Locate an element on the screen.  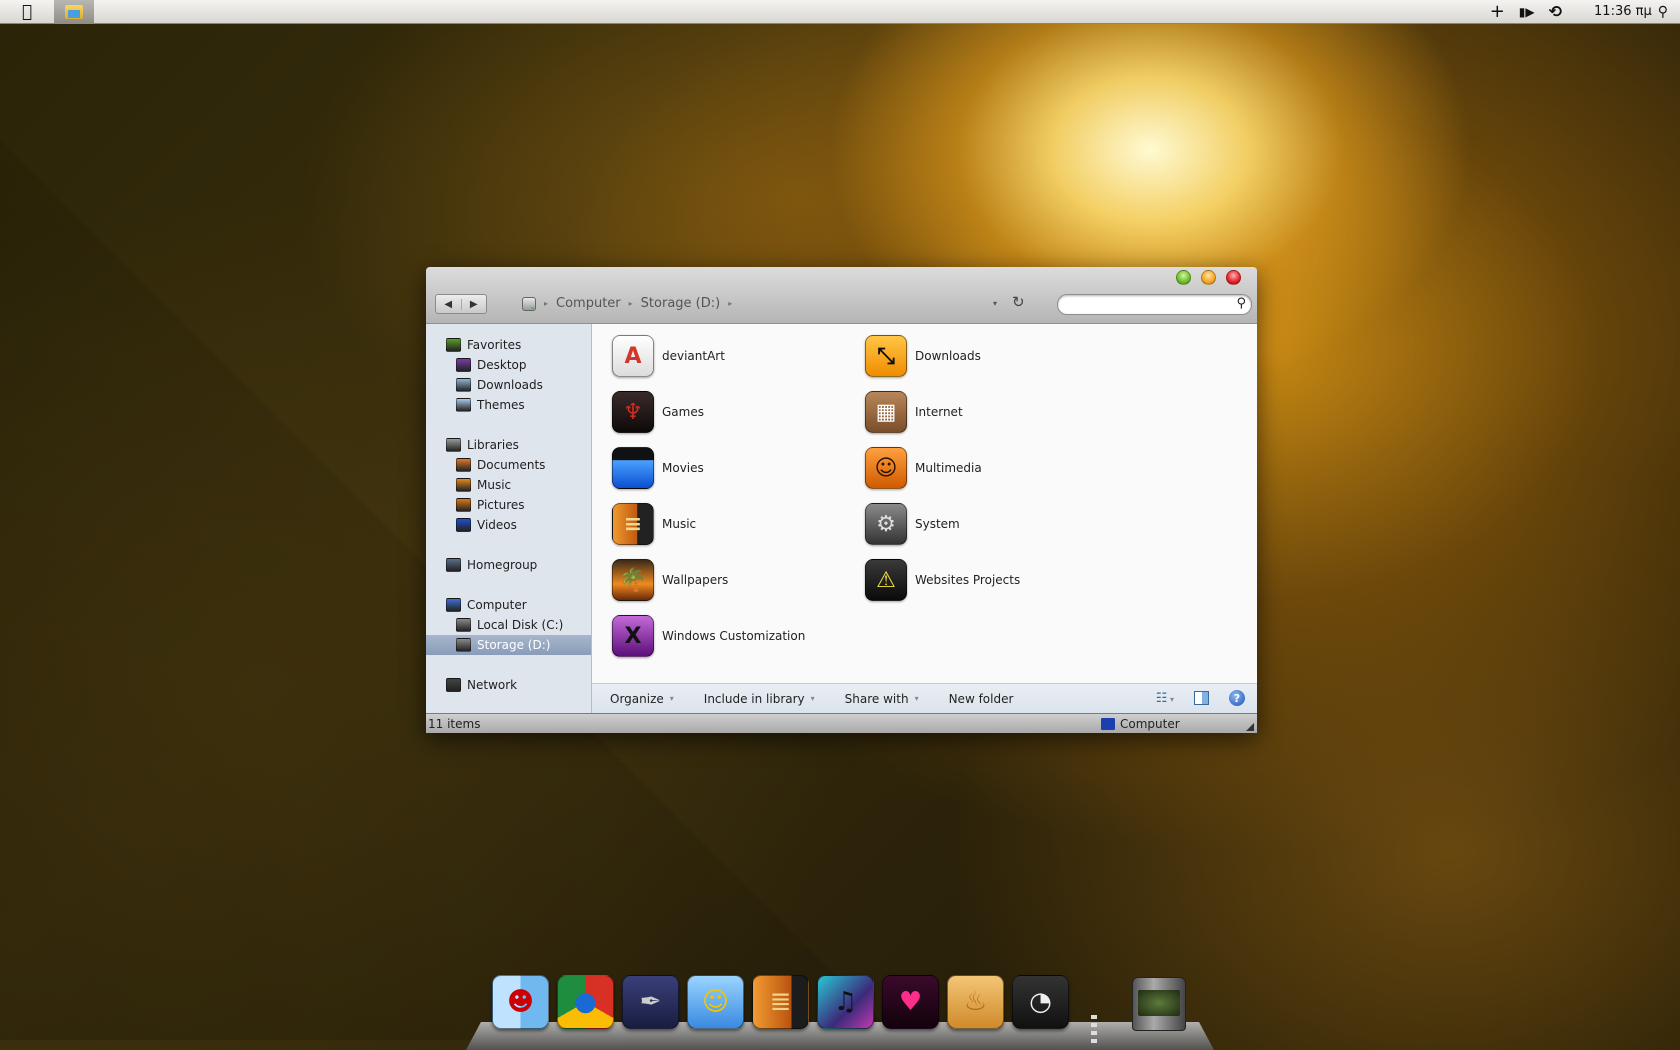
palm-sunset-icon: 🌴 is located at coordinates (633, 580).